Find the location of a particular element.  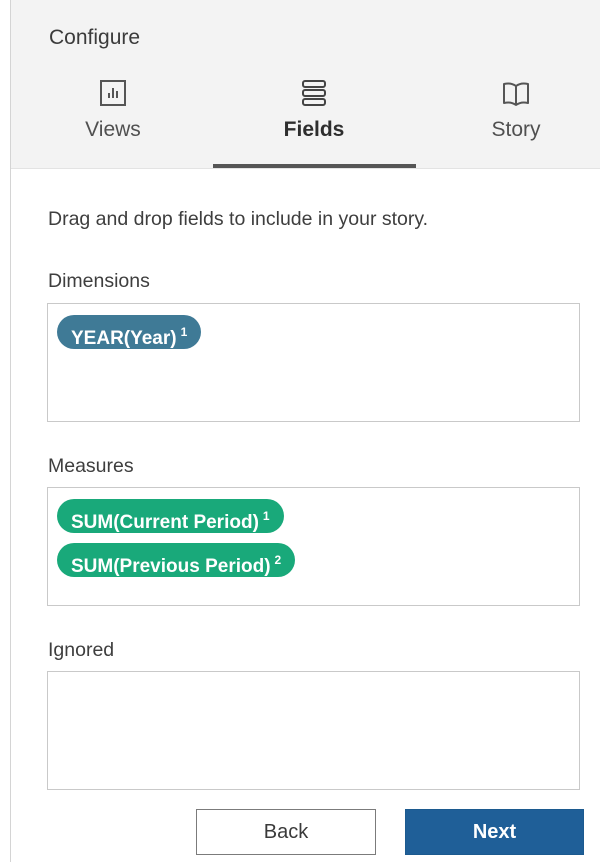

bar-chart-icon is located at coordinates (113, 93).